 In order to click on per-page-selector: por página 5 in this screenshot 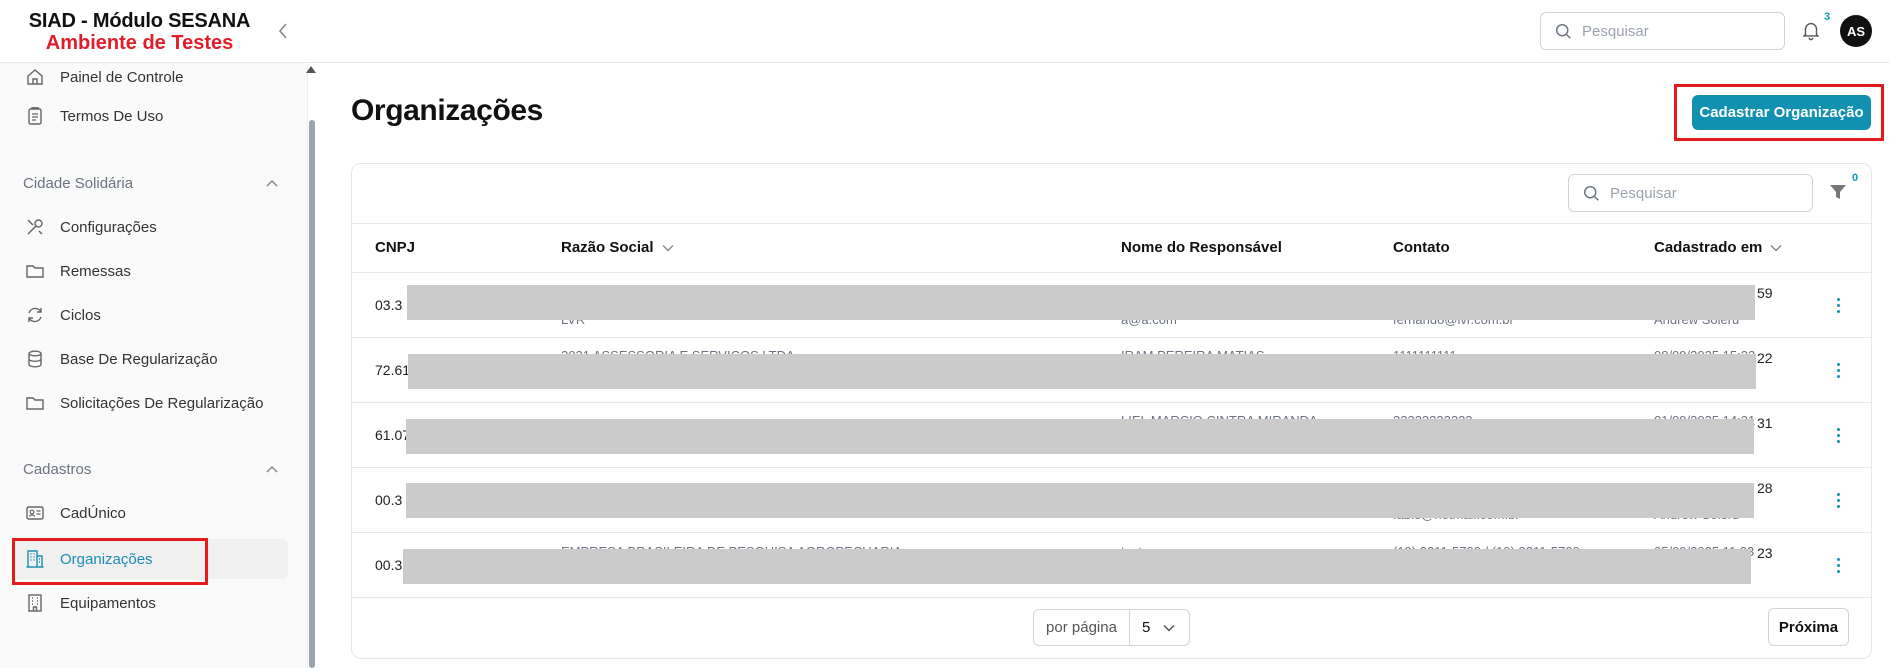, I will do `click(1111, 627)`.